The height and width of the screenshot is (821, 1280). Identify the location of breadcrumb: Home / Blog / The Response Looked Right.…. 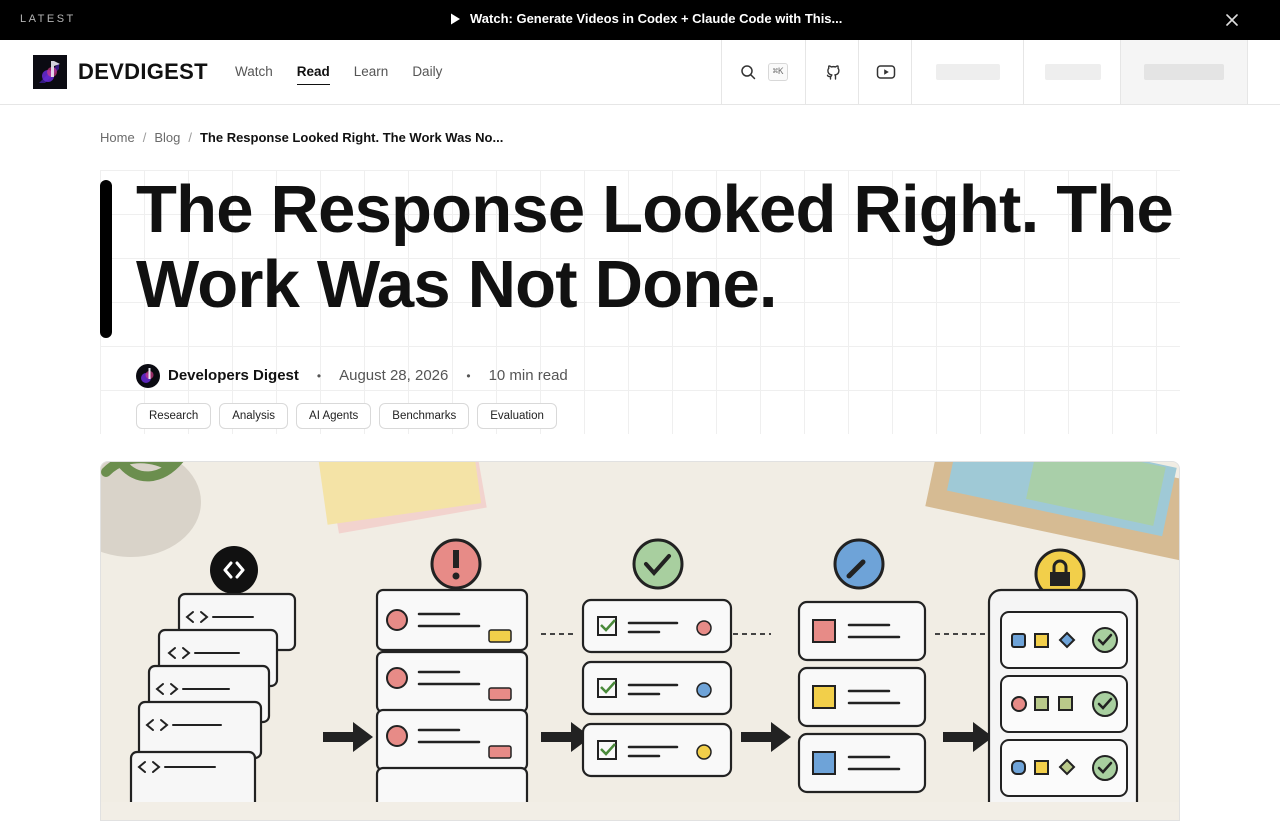
(301, 137).